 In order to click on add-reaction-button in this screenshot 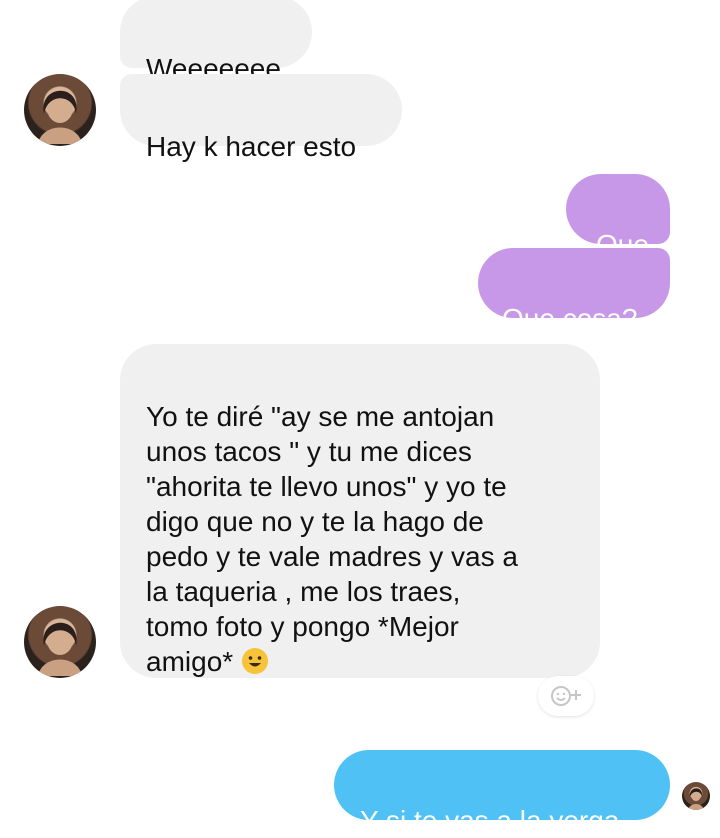, I will do `click(566, 696)`.